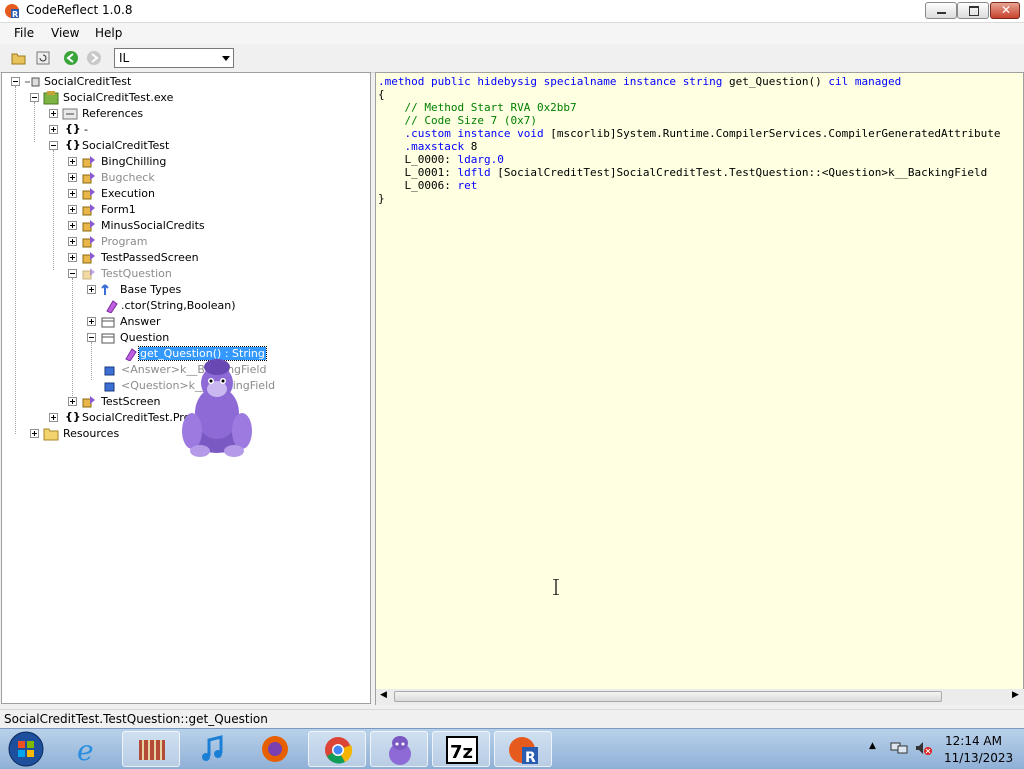  What do you see at coordinates (136, 273) in the screenshot?
I see `tree-node-class-testquestion: TestQuestion` at bounding box center [136, 273].